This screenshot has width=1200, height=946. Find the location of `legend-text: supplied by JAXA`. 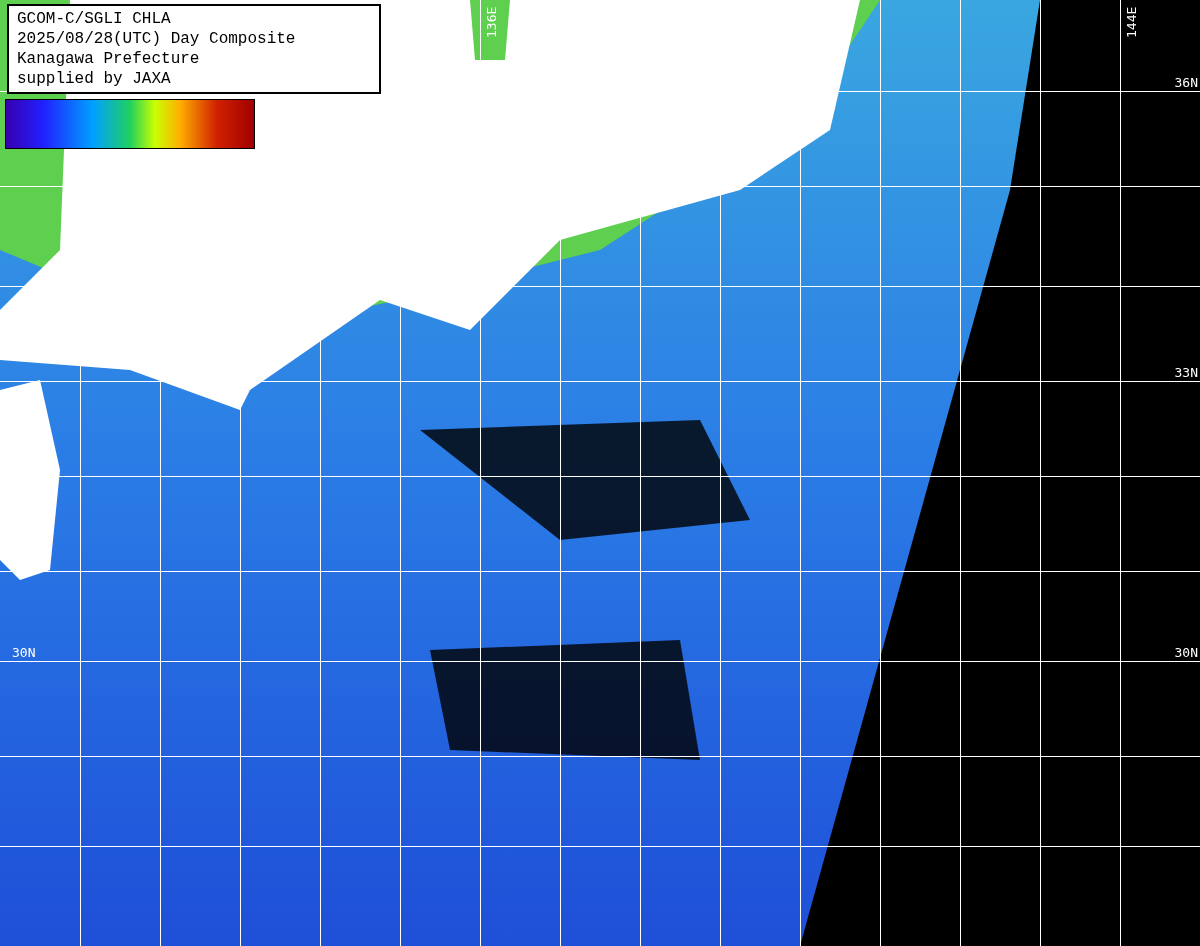

legend-text: supplied by JAXA is located at coordinates (94, 79).